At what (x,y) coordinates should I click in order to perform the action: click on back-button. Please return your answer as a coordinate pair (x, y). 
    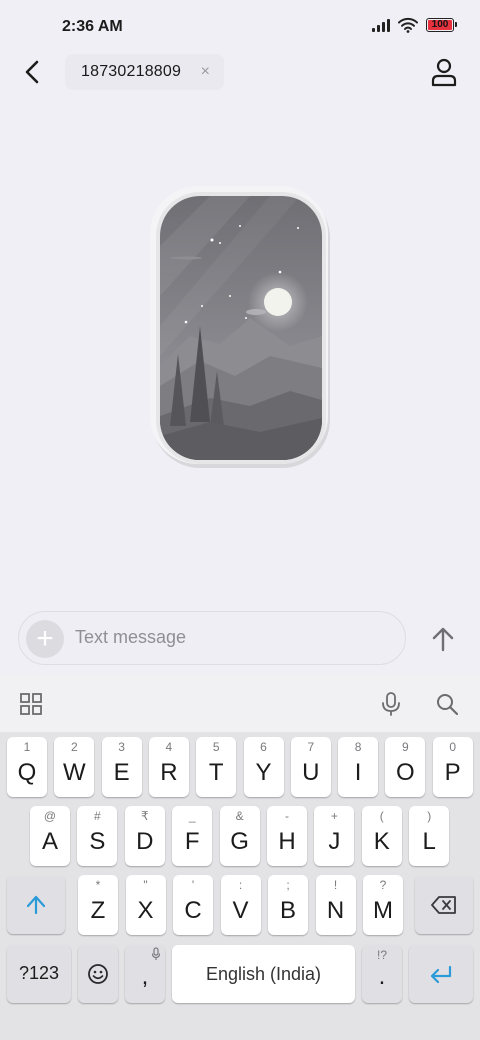
    Looking at the image, I should click on (32, 72).